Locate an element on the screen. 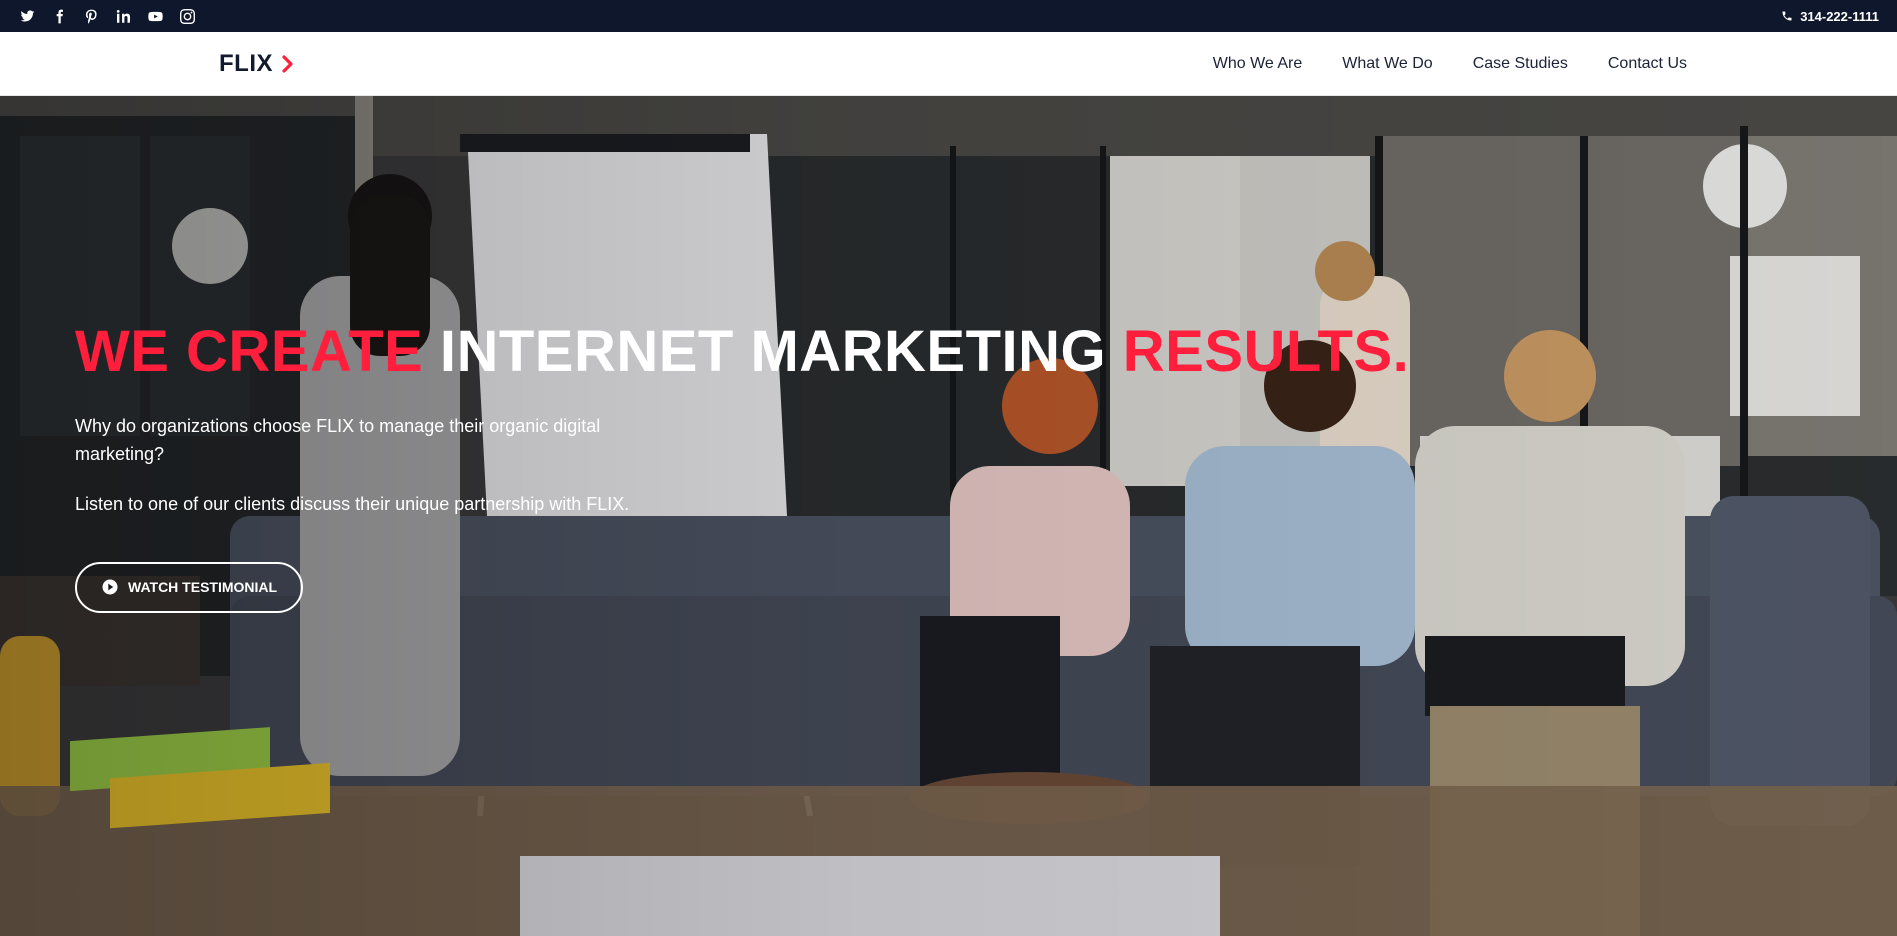 This screenshot has width=1897, height=936. site-logo: FLIX is located at coordinates (257, 64).